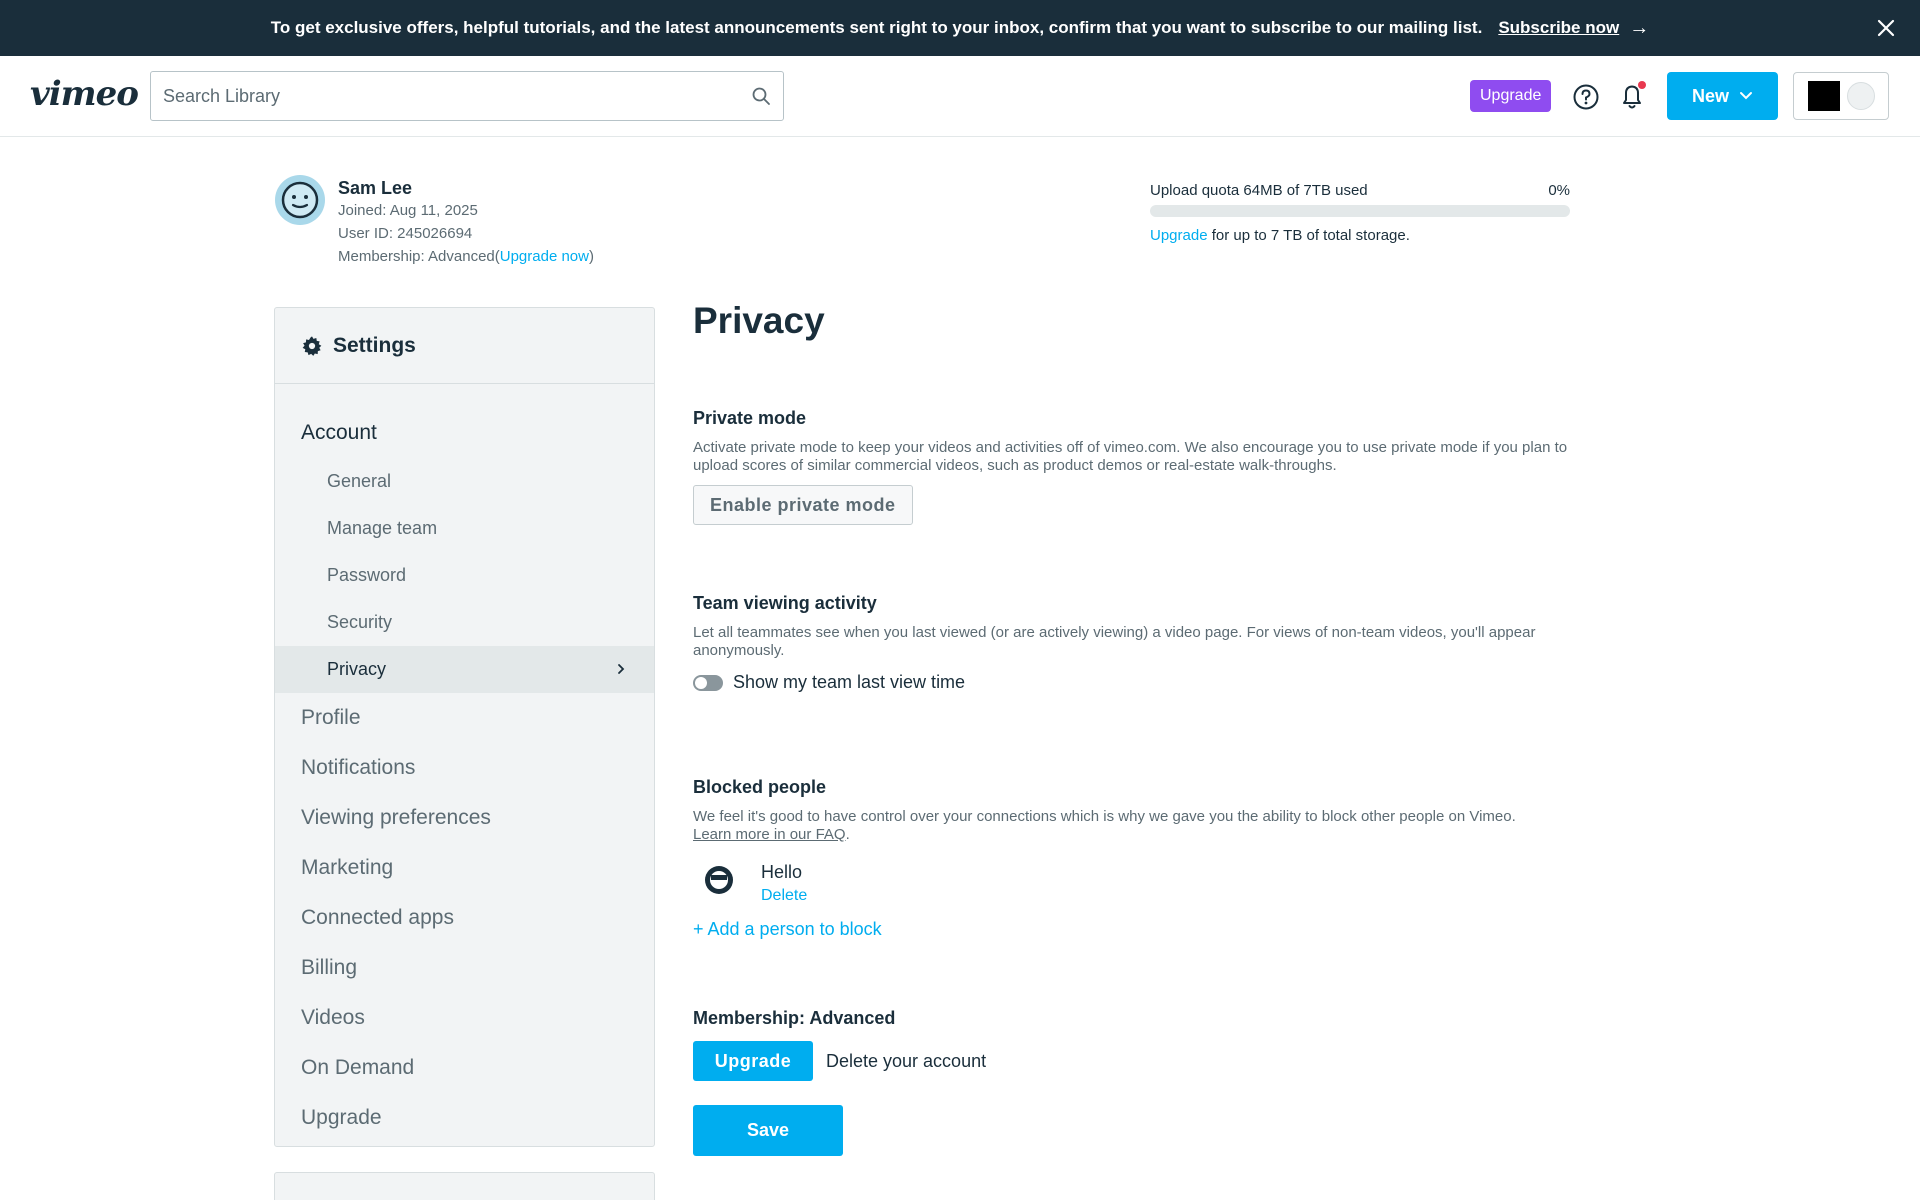  What do you see at coordinates (464, 968) in the screenshot?
I see `sidebar-item-billing: Billing` at bounding box center [464, 968].